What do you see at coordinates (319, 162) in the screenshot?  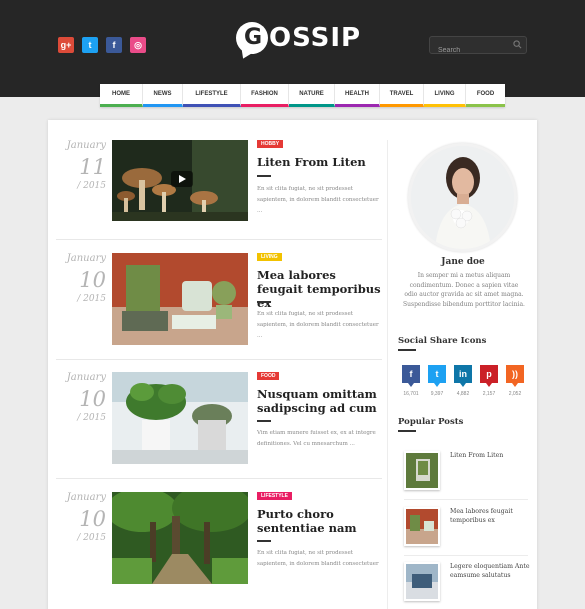 I see `post-title: Liten From Liten` at bounding box center [319, 162].